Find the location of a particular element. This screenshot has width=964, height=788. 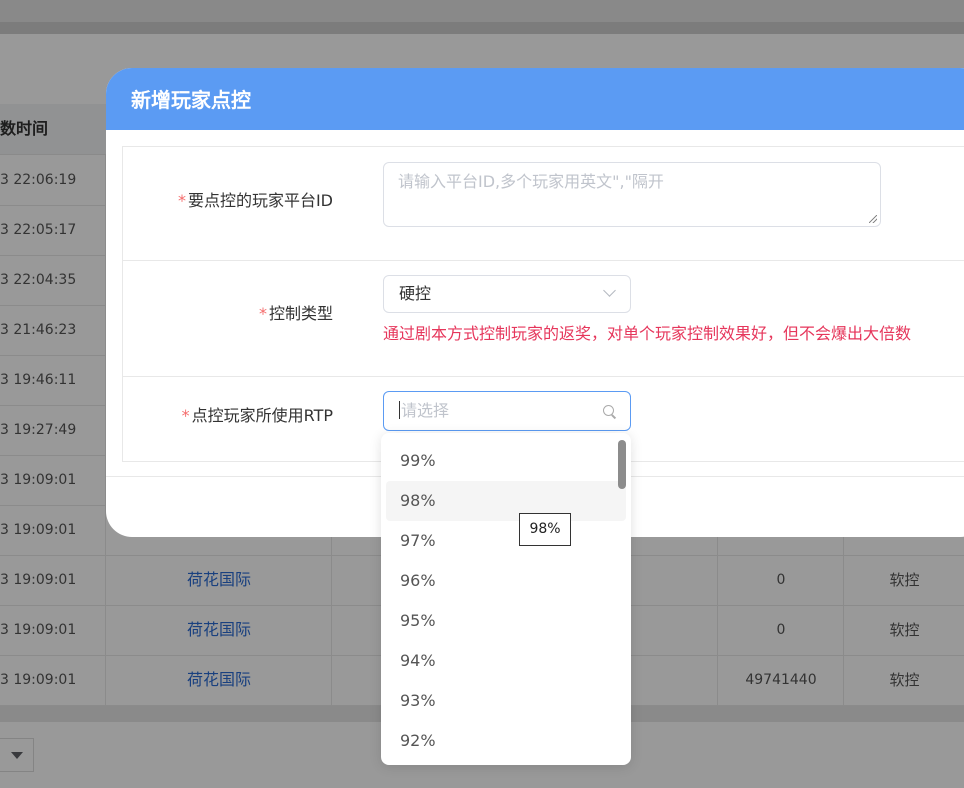

rtp-option: 95% is located at coordinates (506, 621).